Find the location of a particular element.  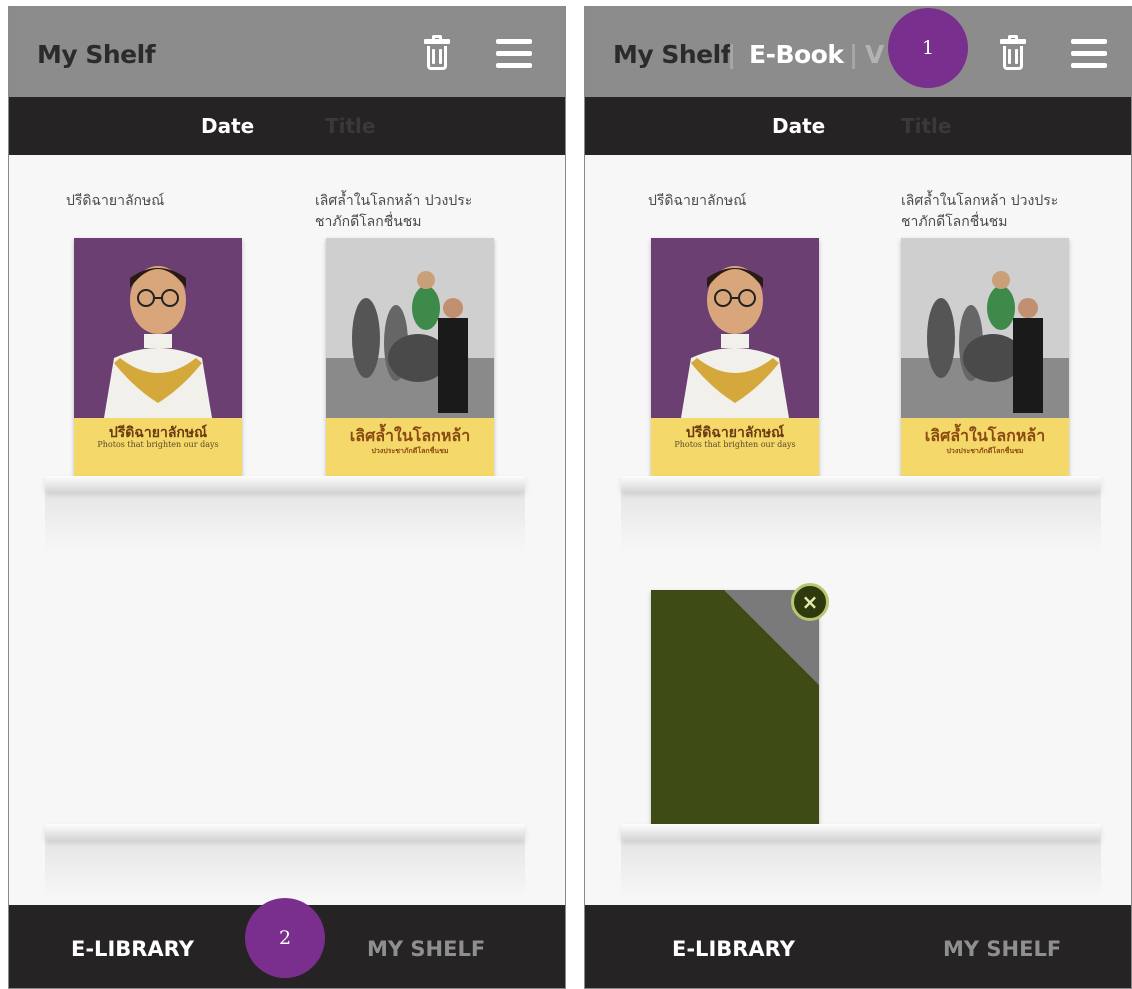

bottom-nav: E-LIBRARY MY SHELF is located at coordinates (858, 946).